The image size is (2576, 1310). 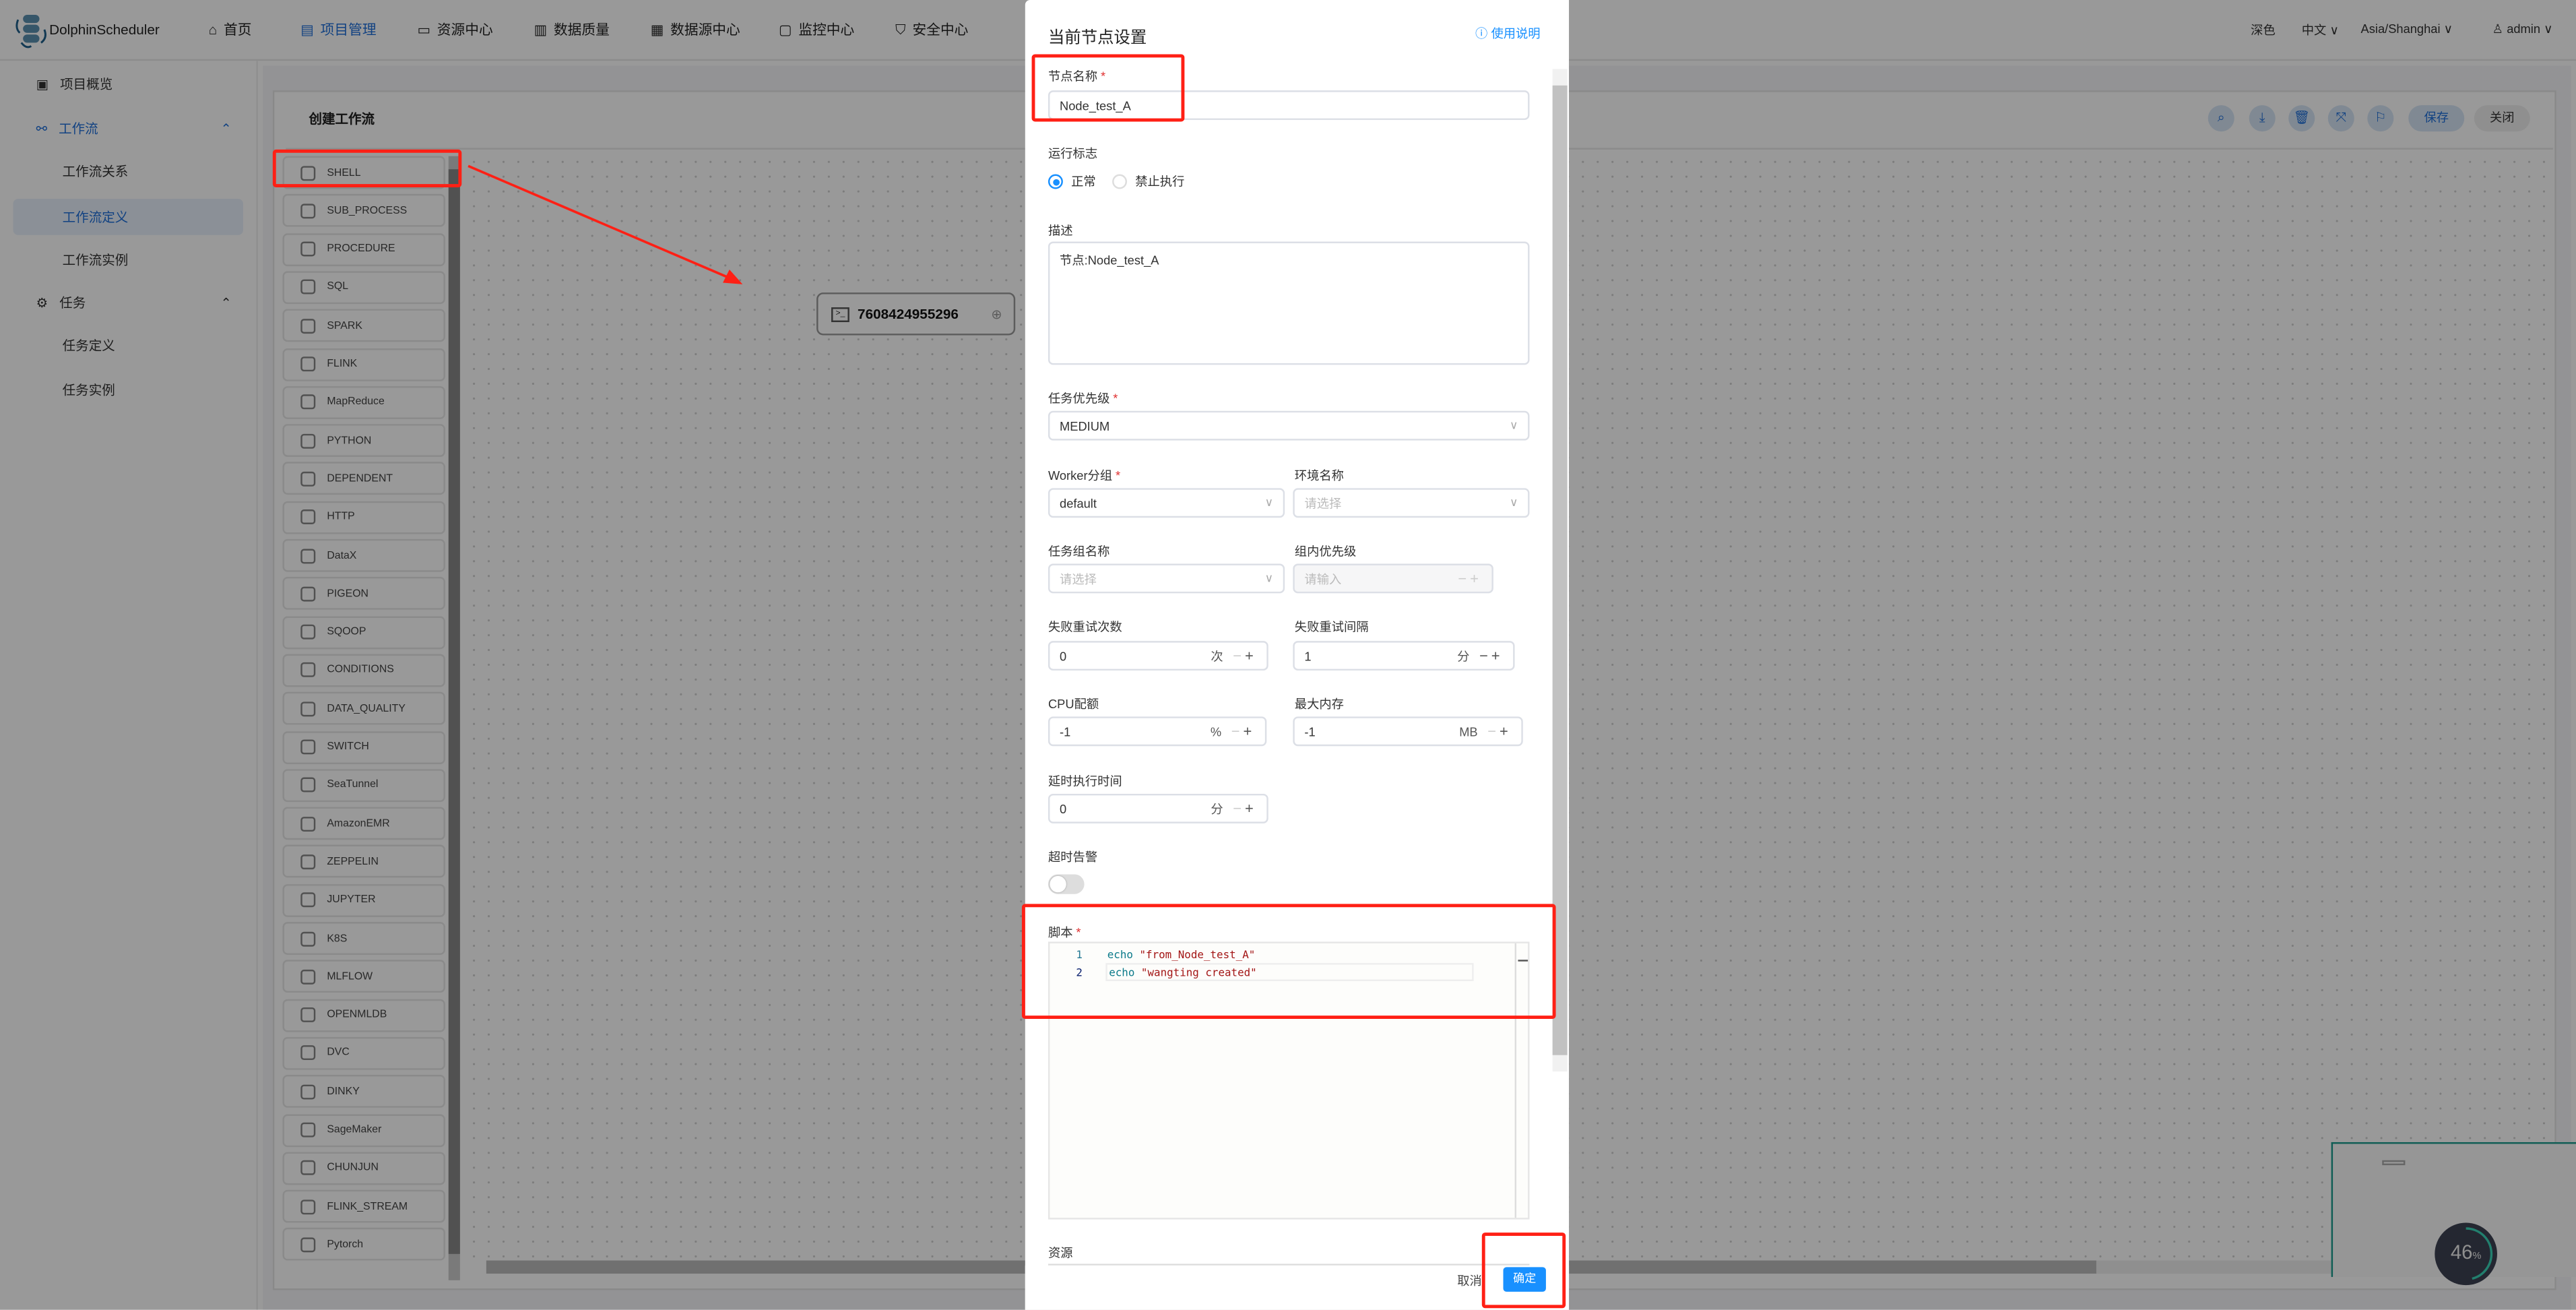 I want to click on annotation-arrow, so click(x=605, y=224).